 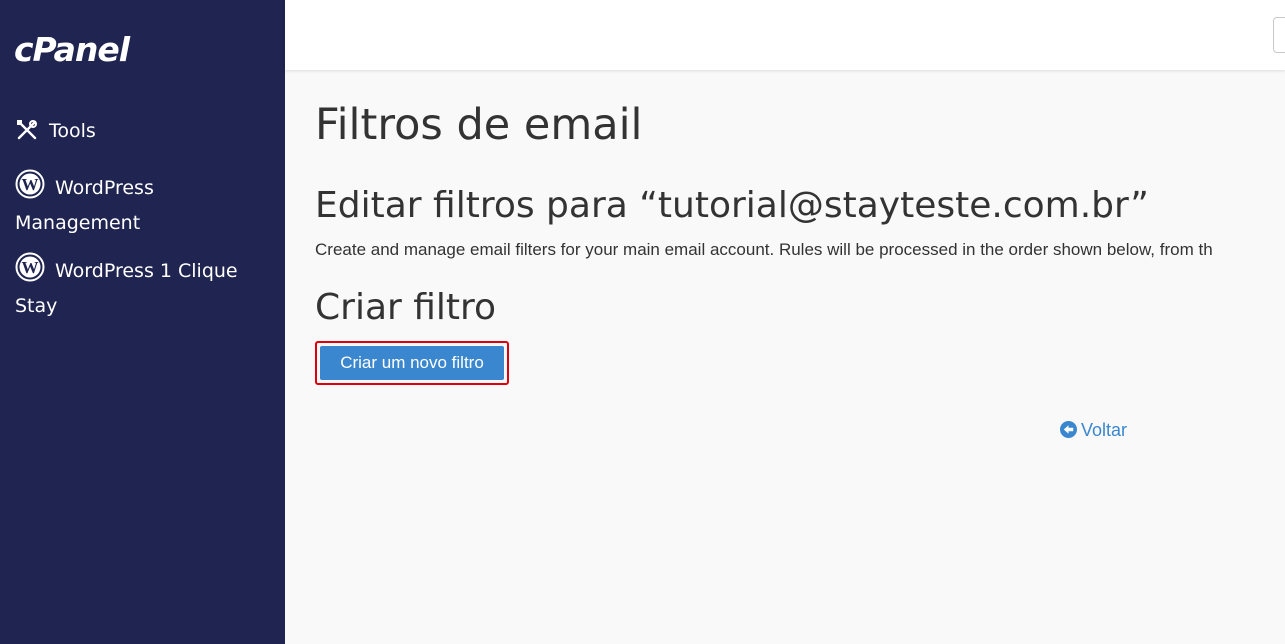 What do you see at coordinates (1279, 35) in the screenshot?
I see `top-bar-control` at bounding box center [1279, 35].